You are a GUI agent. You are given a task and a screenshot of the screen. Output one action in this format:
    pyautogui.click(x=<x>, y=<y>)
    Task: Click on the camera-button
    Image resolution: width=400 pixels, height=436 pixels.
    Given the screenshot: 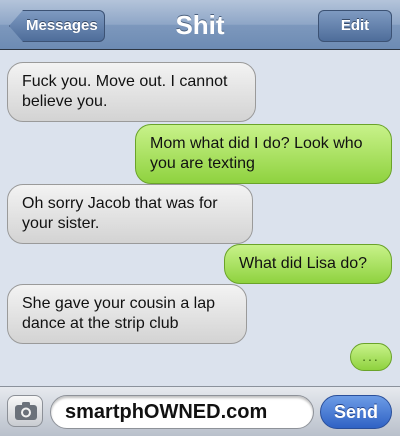 What is the action you would take?
    pyautogui.click(x=25, y=411)
    